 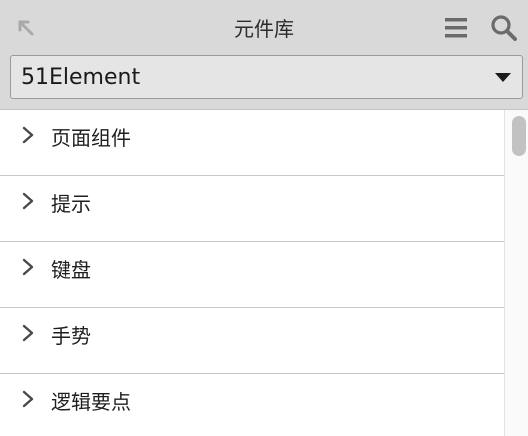 I want to click on library-select-value: 51Element, so click(x=81, y=77).